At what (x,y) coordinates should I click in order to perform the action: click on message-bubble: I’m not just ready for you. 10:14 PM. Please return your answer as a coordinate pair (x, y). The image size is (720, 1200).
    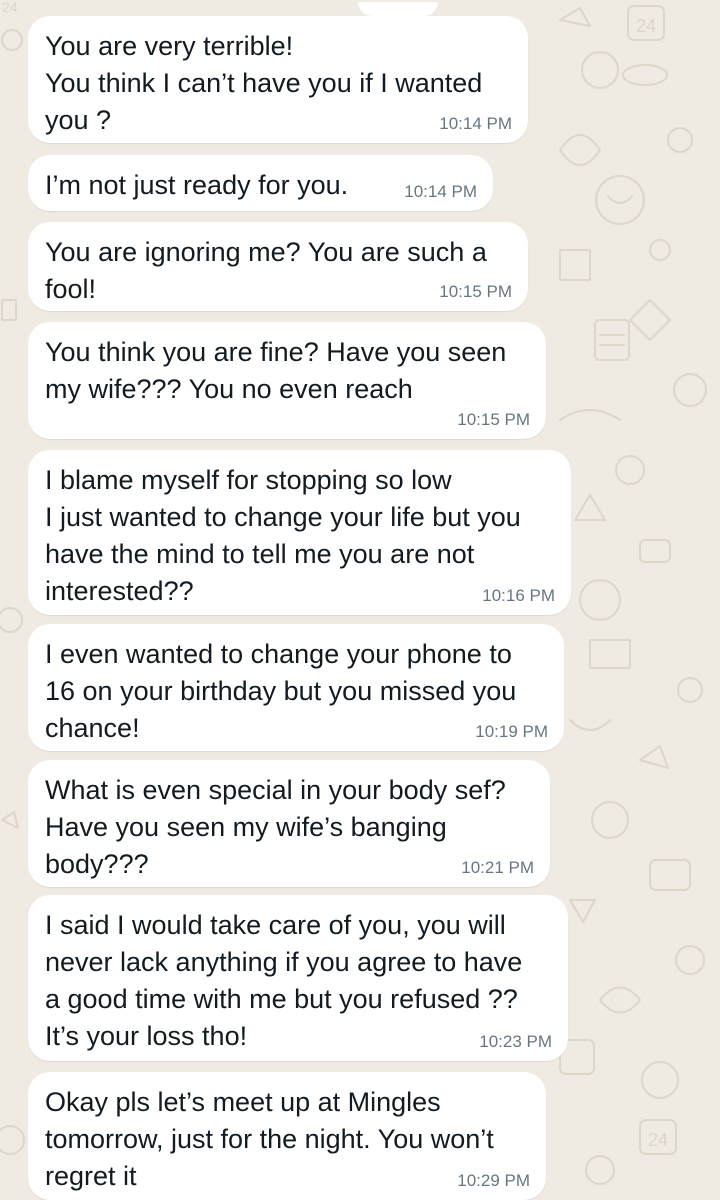
    Looking at the image, I should click on (260, 183).